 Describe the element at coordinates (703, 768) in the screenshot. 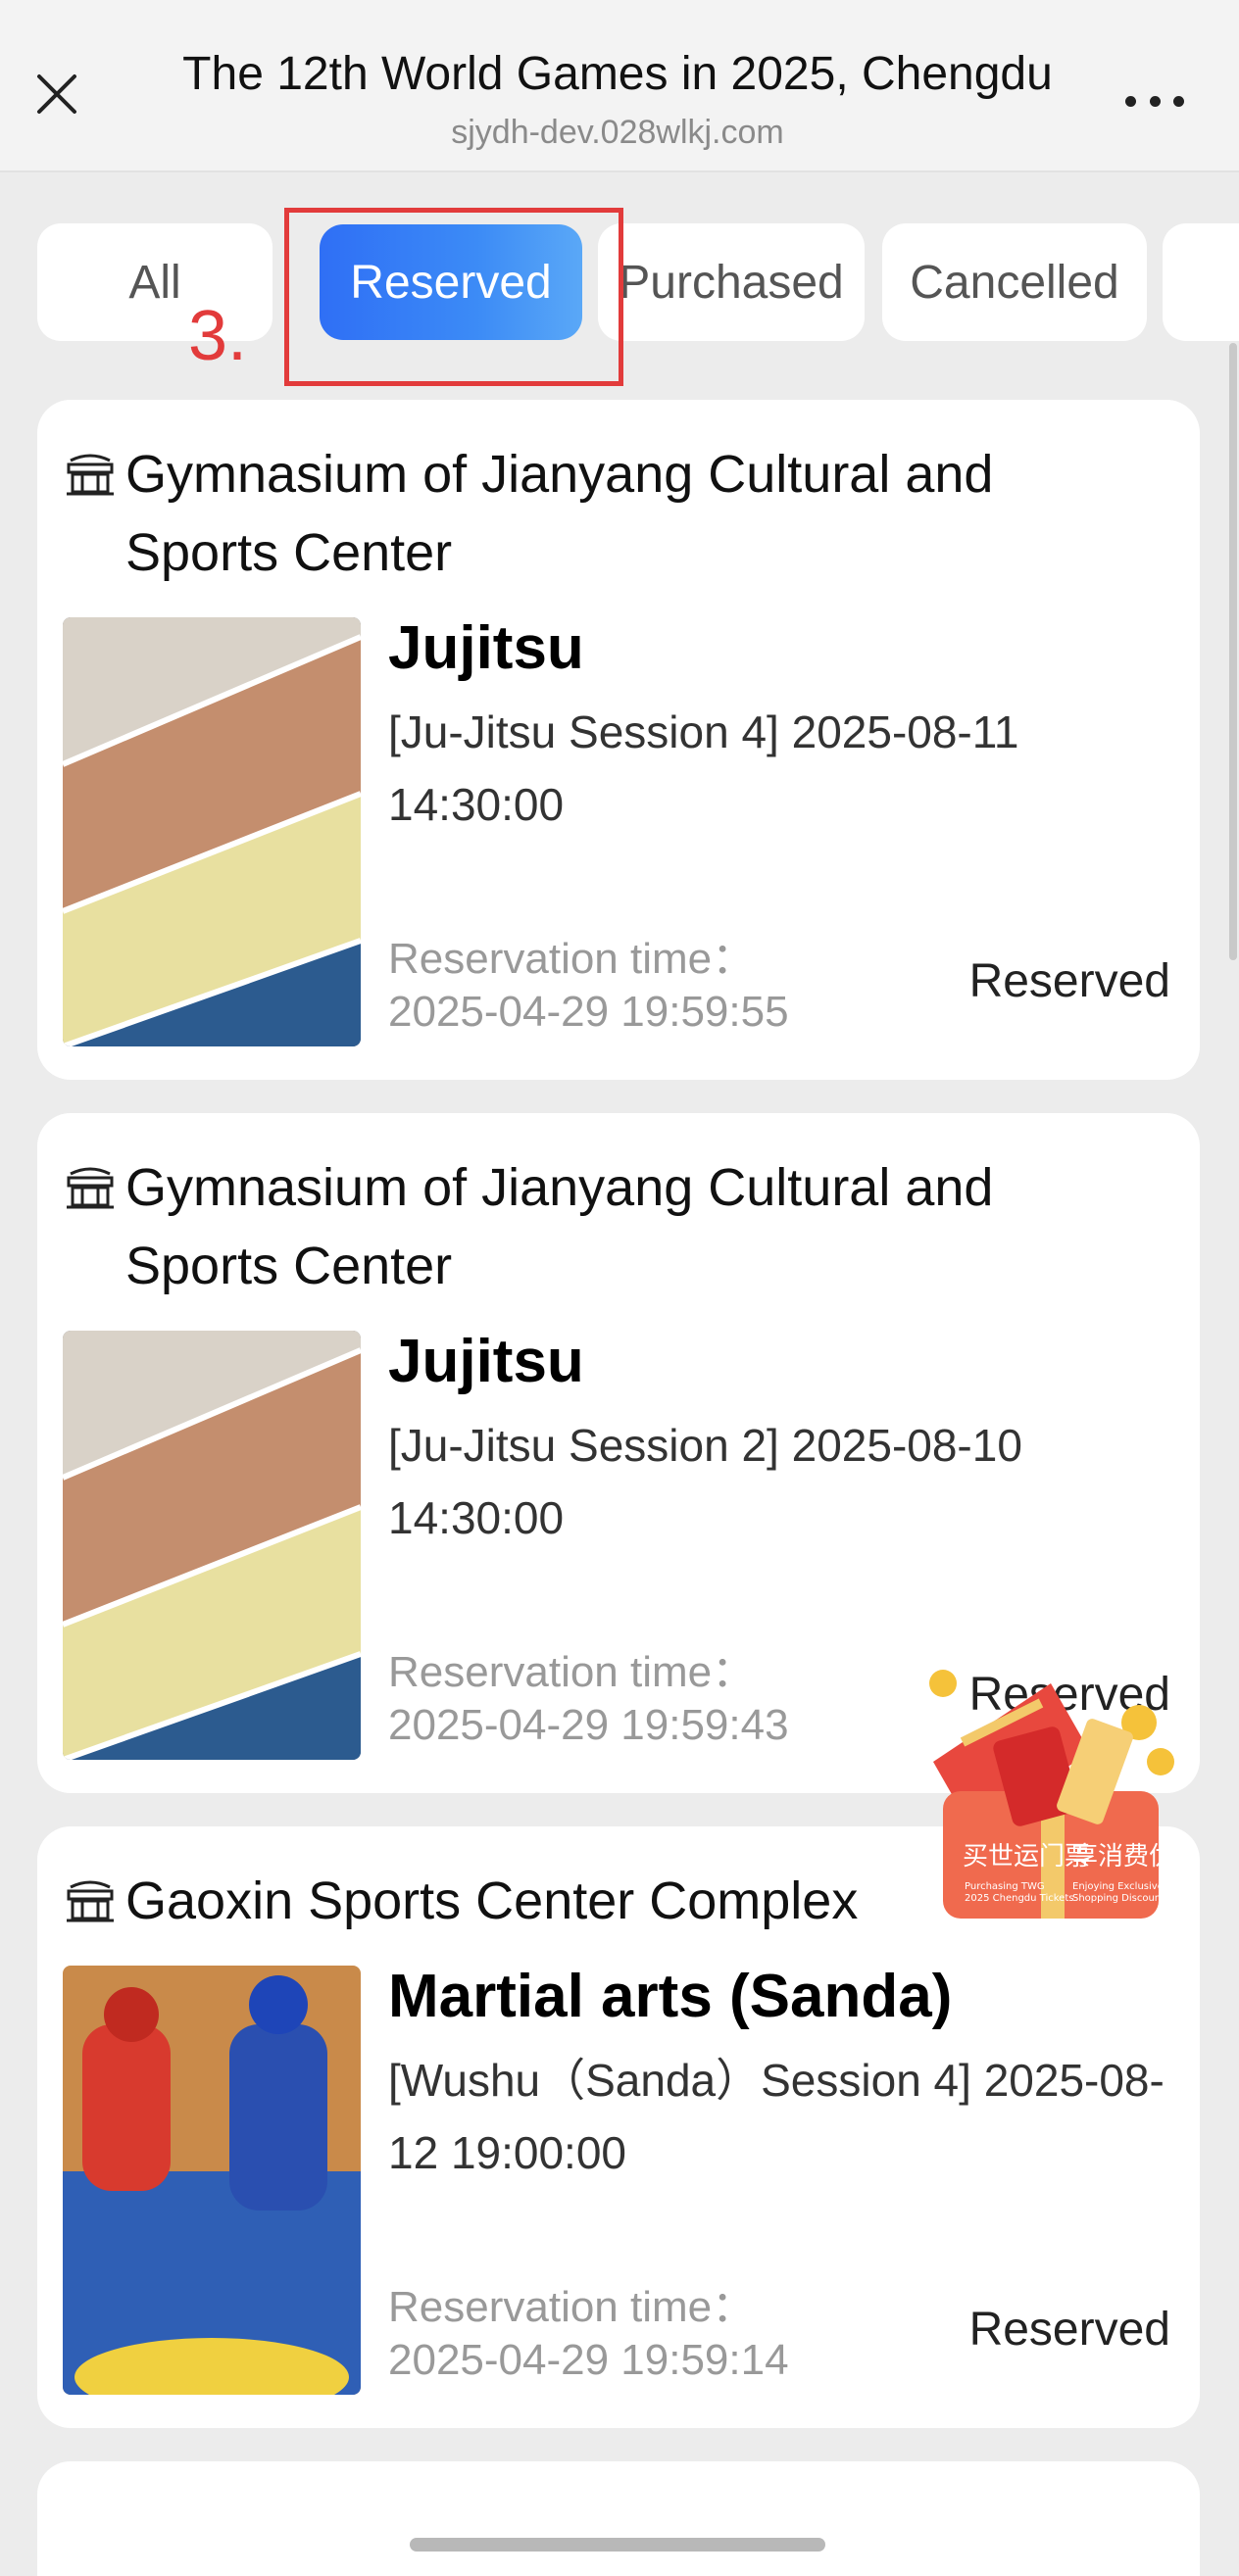

I see `session-info: [Ju-Jitsu Session 4] 2025-08-11 14:30:00` at that location.